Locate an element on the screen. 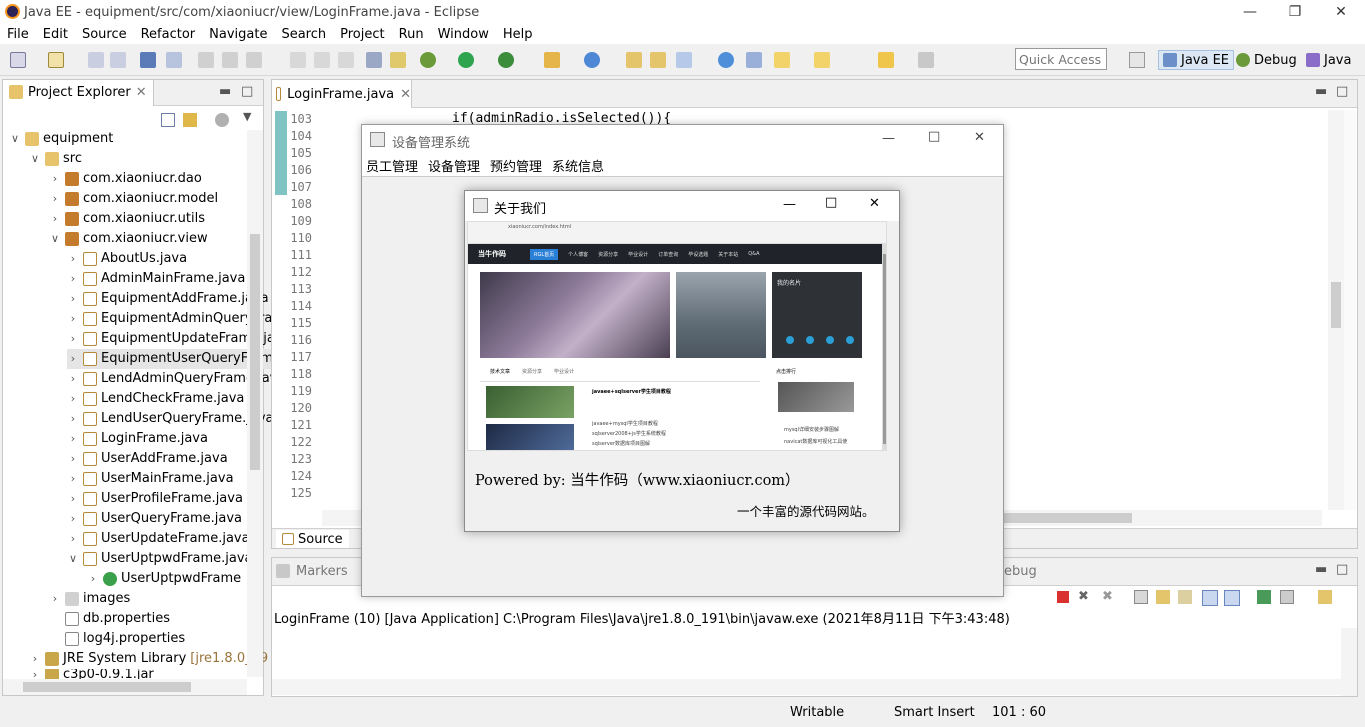 The height and width of the screenshot is (727, 1365). tree-file: › AdminMainFrame.java is located at coordinates (156, 279).